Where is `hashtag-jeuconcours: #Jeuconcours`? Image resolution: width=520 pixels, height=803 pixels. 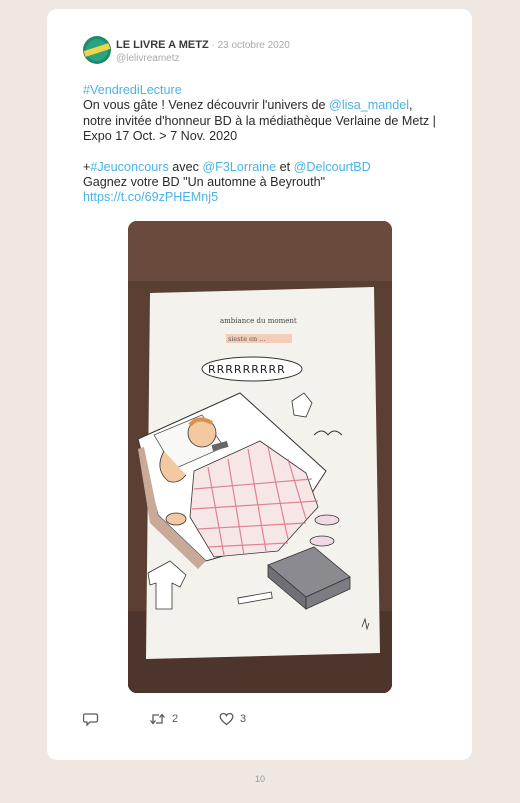 hashtag-jeuconcours: #Jeuconcours is located at coordinates (129, 167).